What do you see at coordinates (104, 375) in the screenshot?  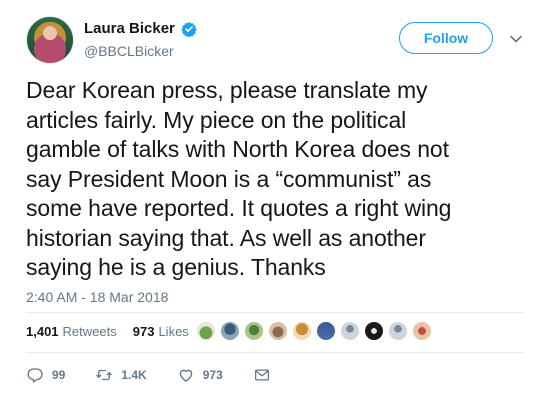 I see `retweet-icon` at bounding box center [104, 375].